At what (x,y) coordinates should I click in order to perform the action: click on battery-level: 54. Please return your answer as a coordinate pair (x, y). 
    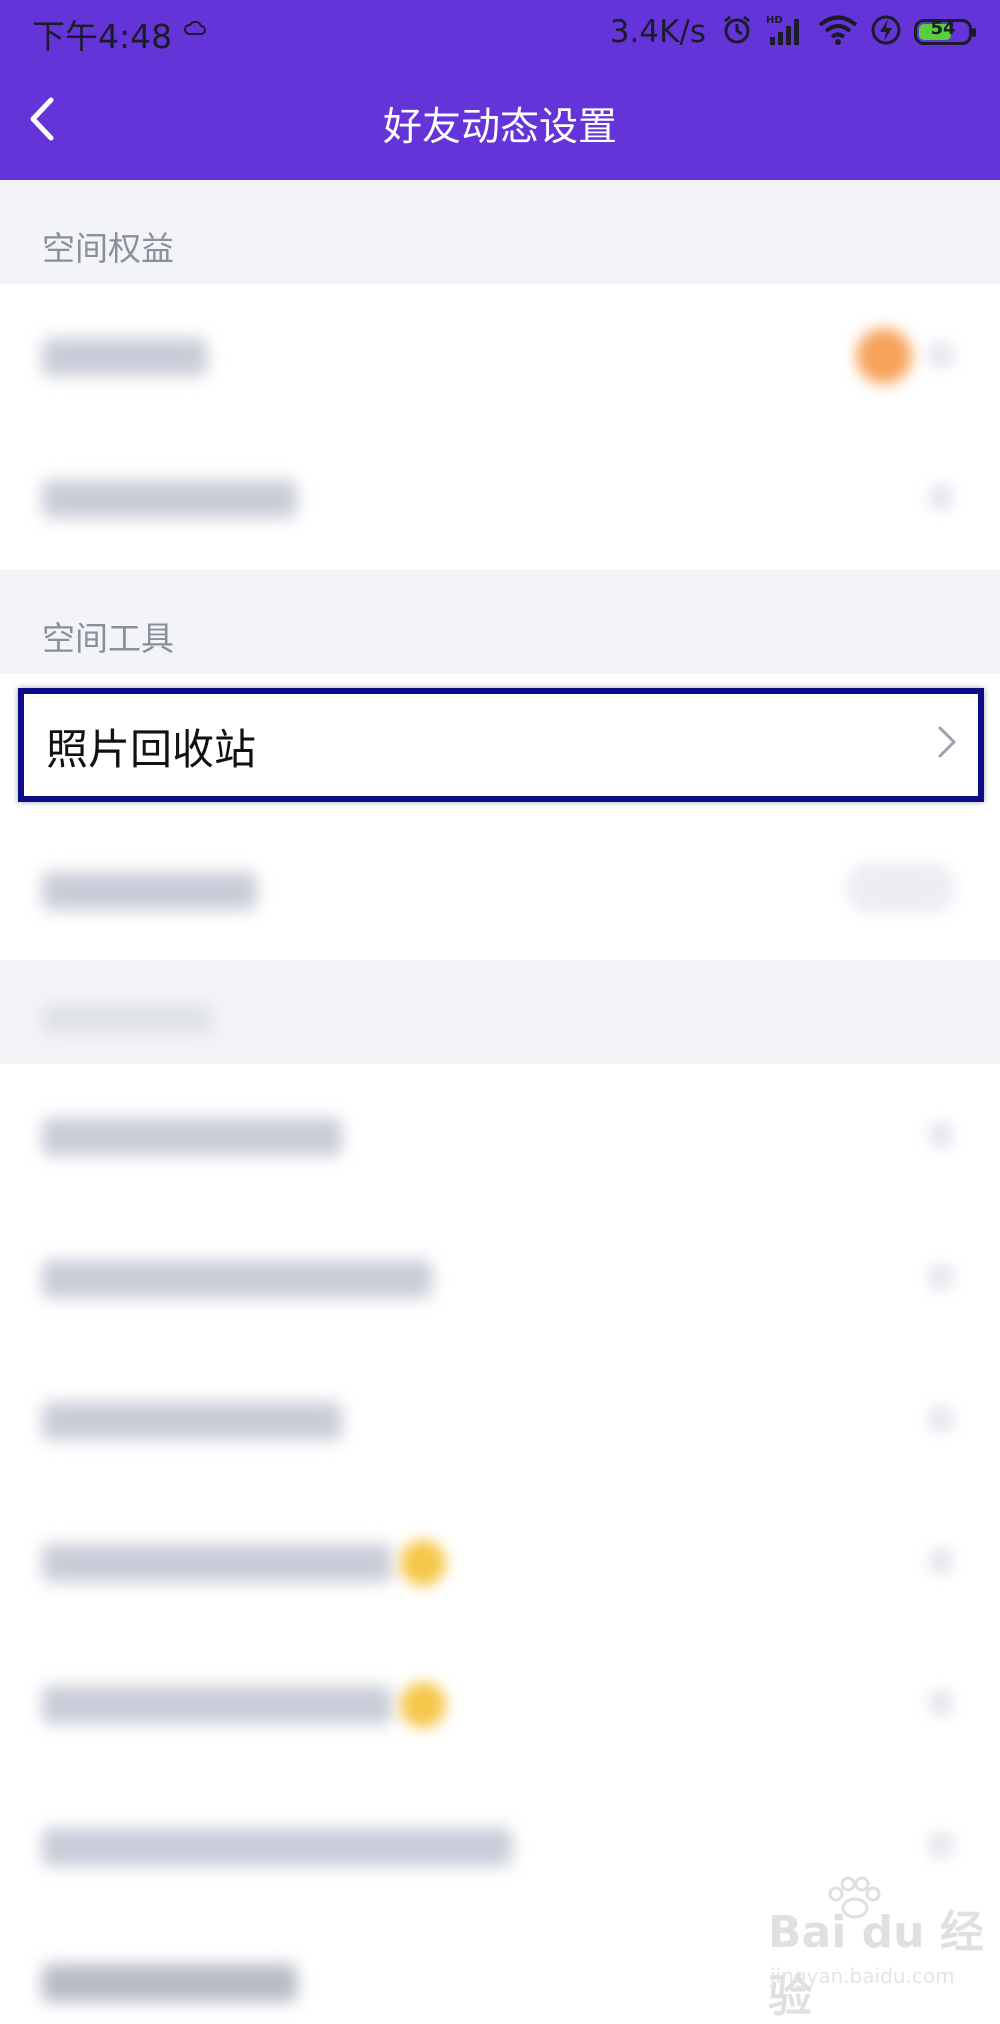
    Looking at the image, I should click on (943, 28).